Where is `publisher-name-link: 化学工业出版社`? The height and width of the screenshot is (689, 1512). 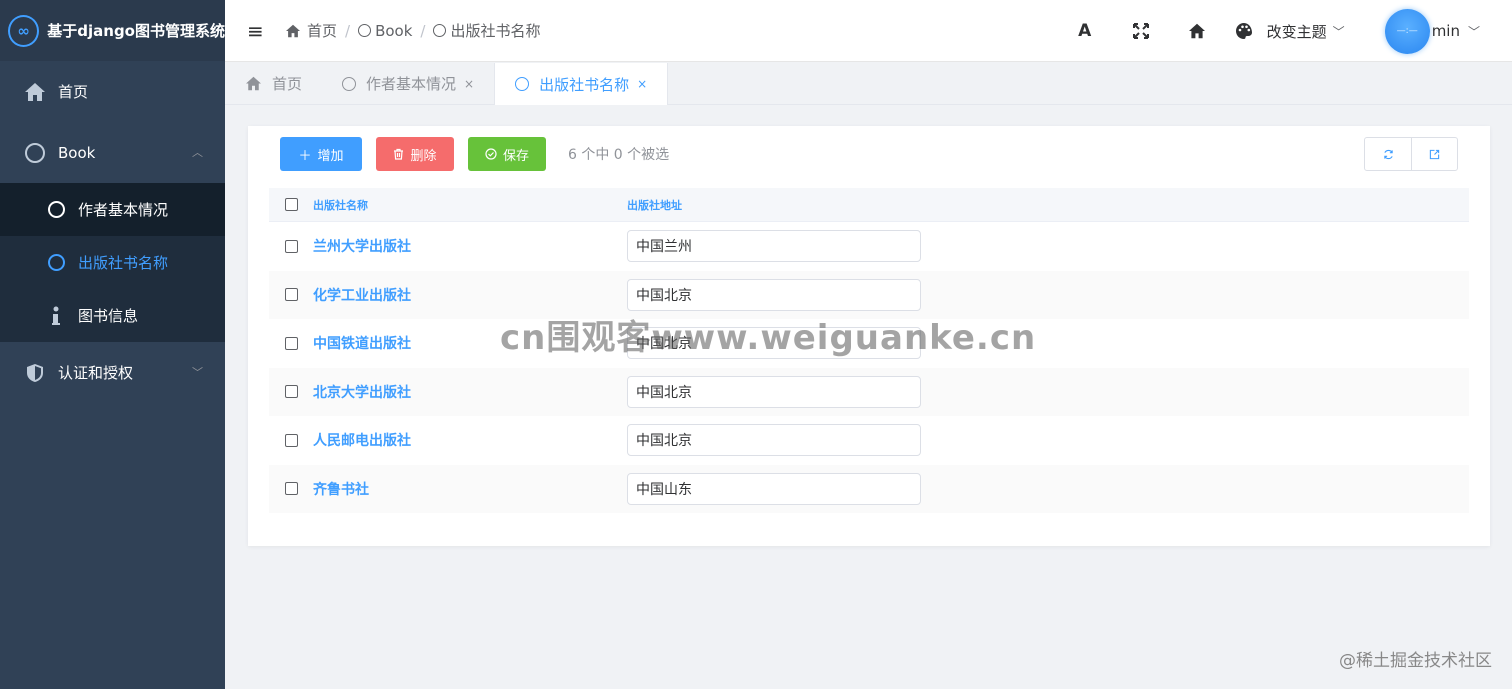
publisher-name-link: 化学工业出版社 is located at coordinates (470, 295).